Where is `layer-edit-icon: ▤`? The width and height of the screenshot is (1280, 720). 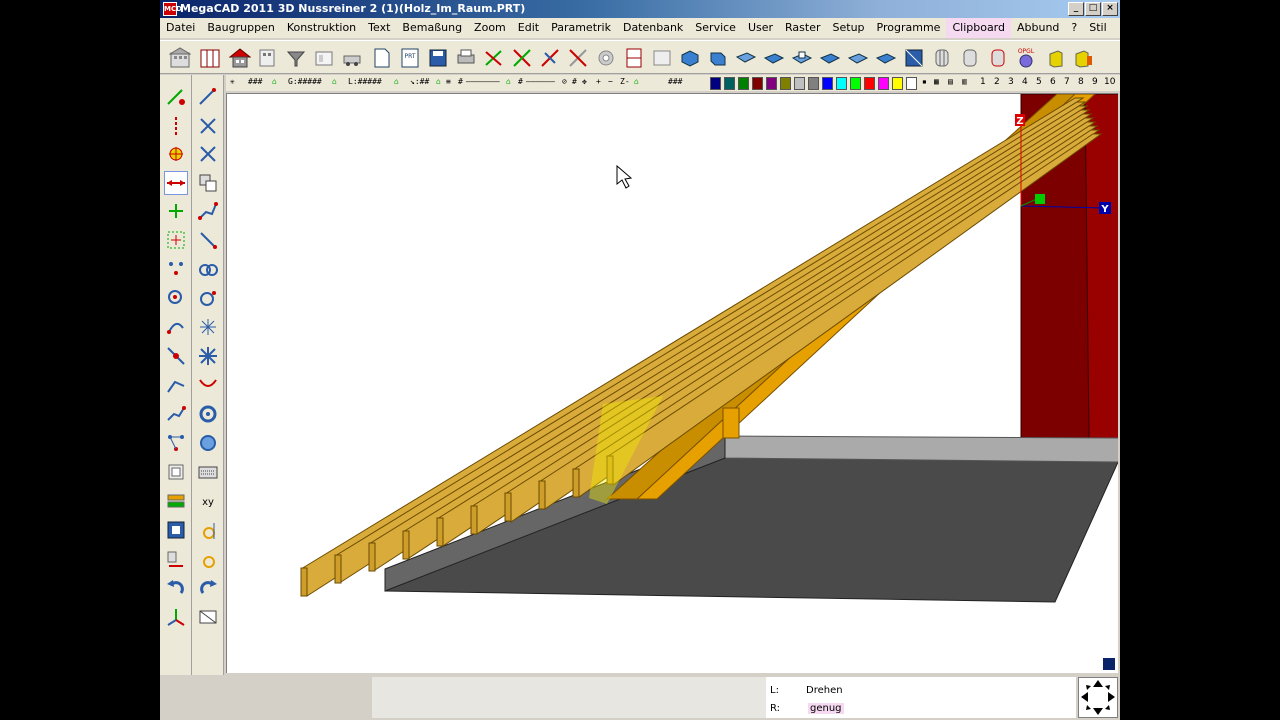
layer-edit-icon: ▤ is located at coordinates (950, 81).